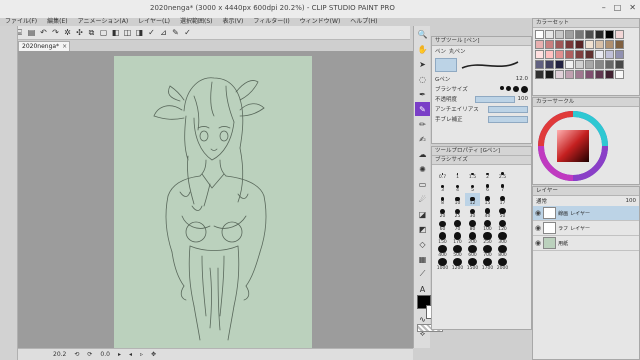 Image resolution: width=640 pixels, height=360 pixels. I want to click on decoration-tool-icon: ✺, so click(422, 169).